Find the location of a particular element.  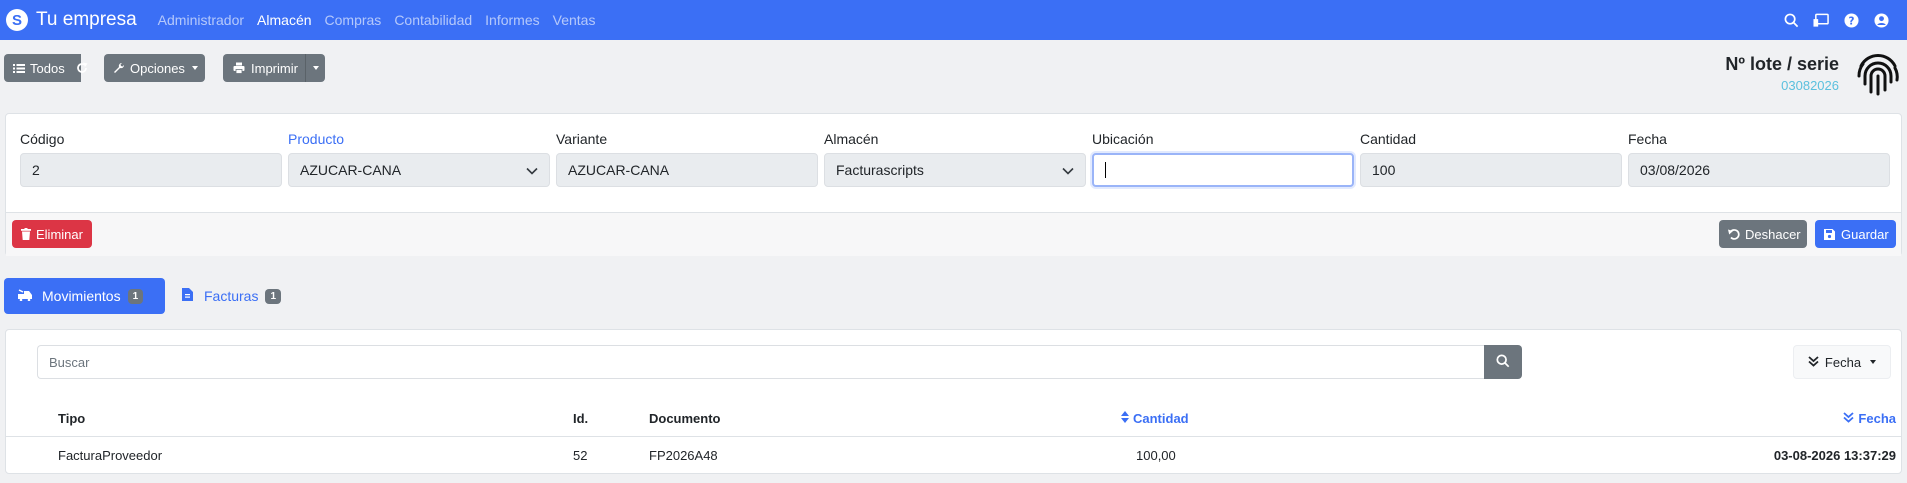

delete-label: Eliminar is located at coordinates (59, 234).